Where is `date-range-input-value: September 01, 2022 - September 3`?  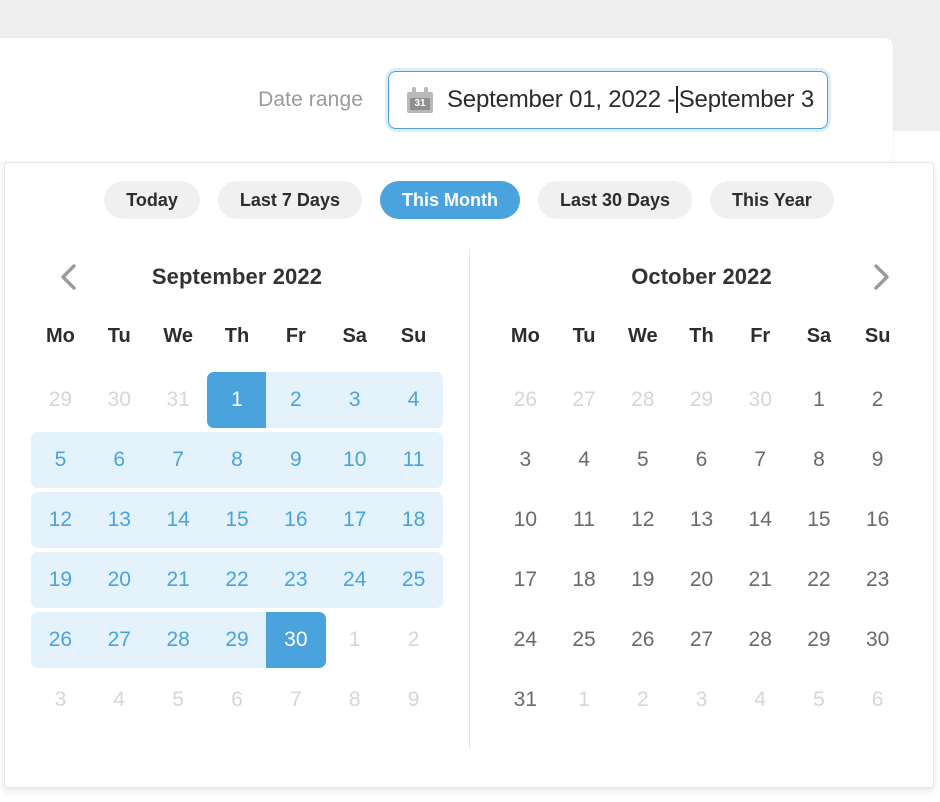
date-range-input-value: September 01, 2022 - September 3 is located at coordinates (630, 100).